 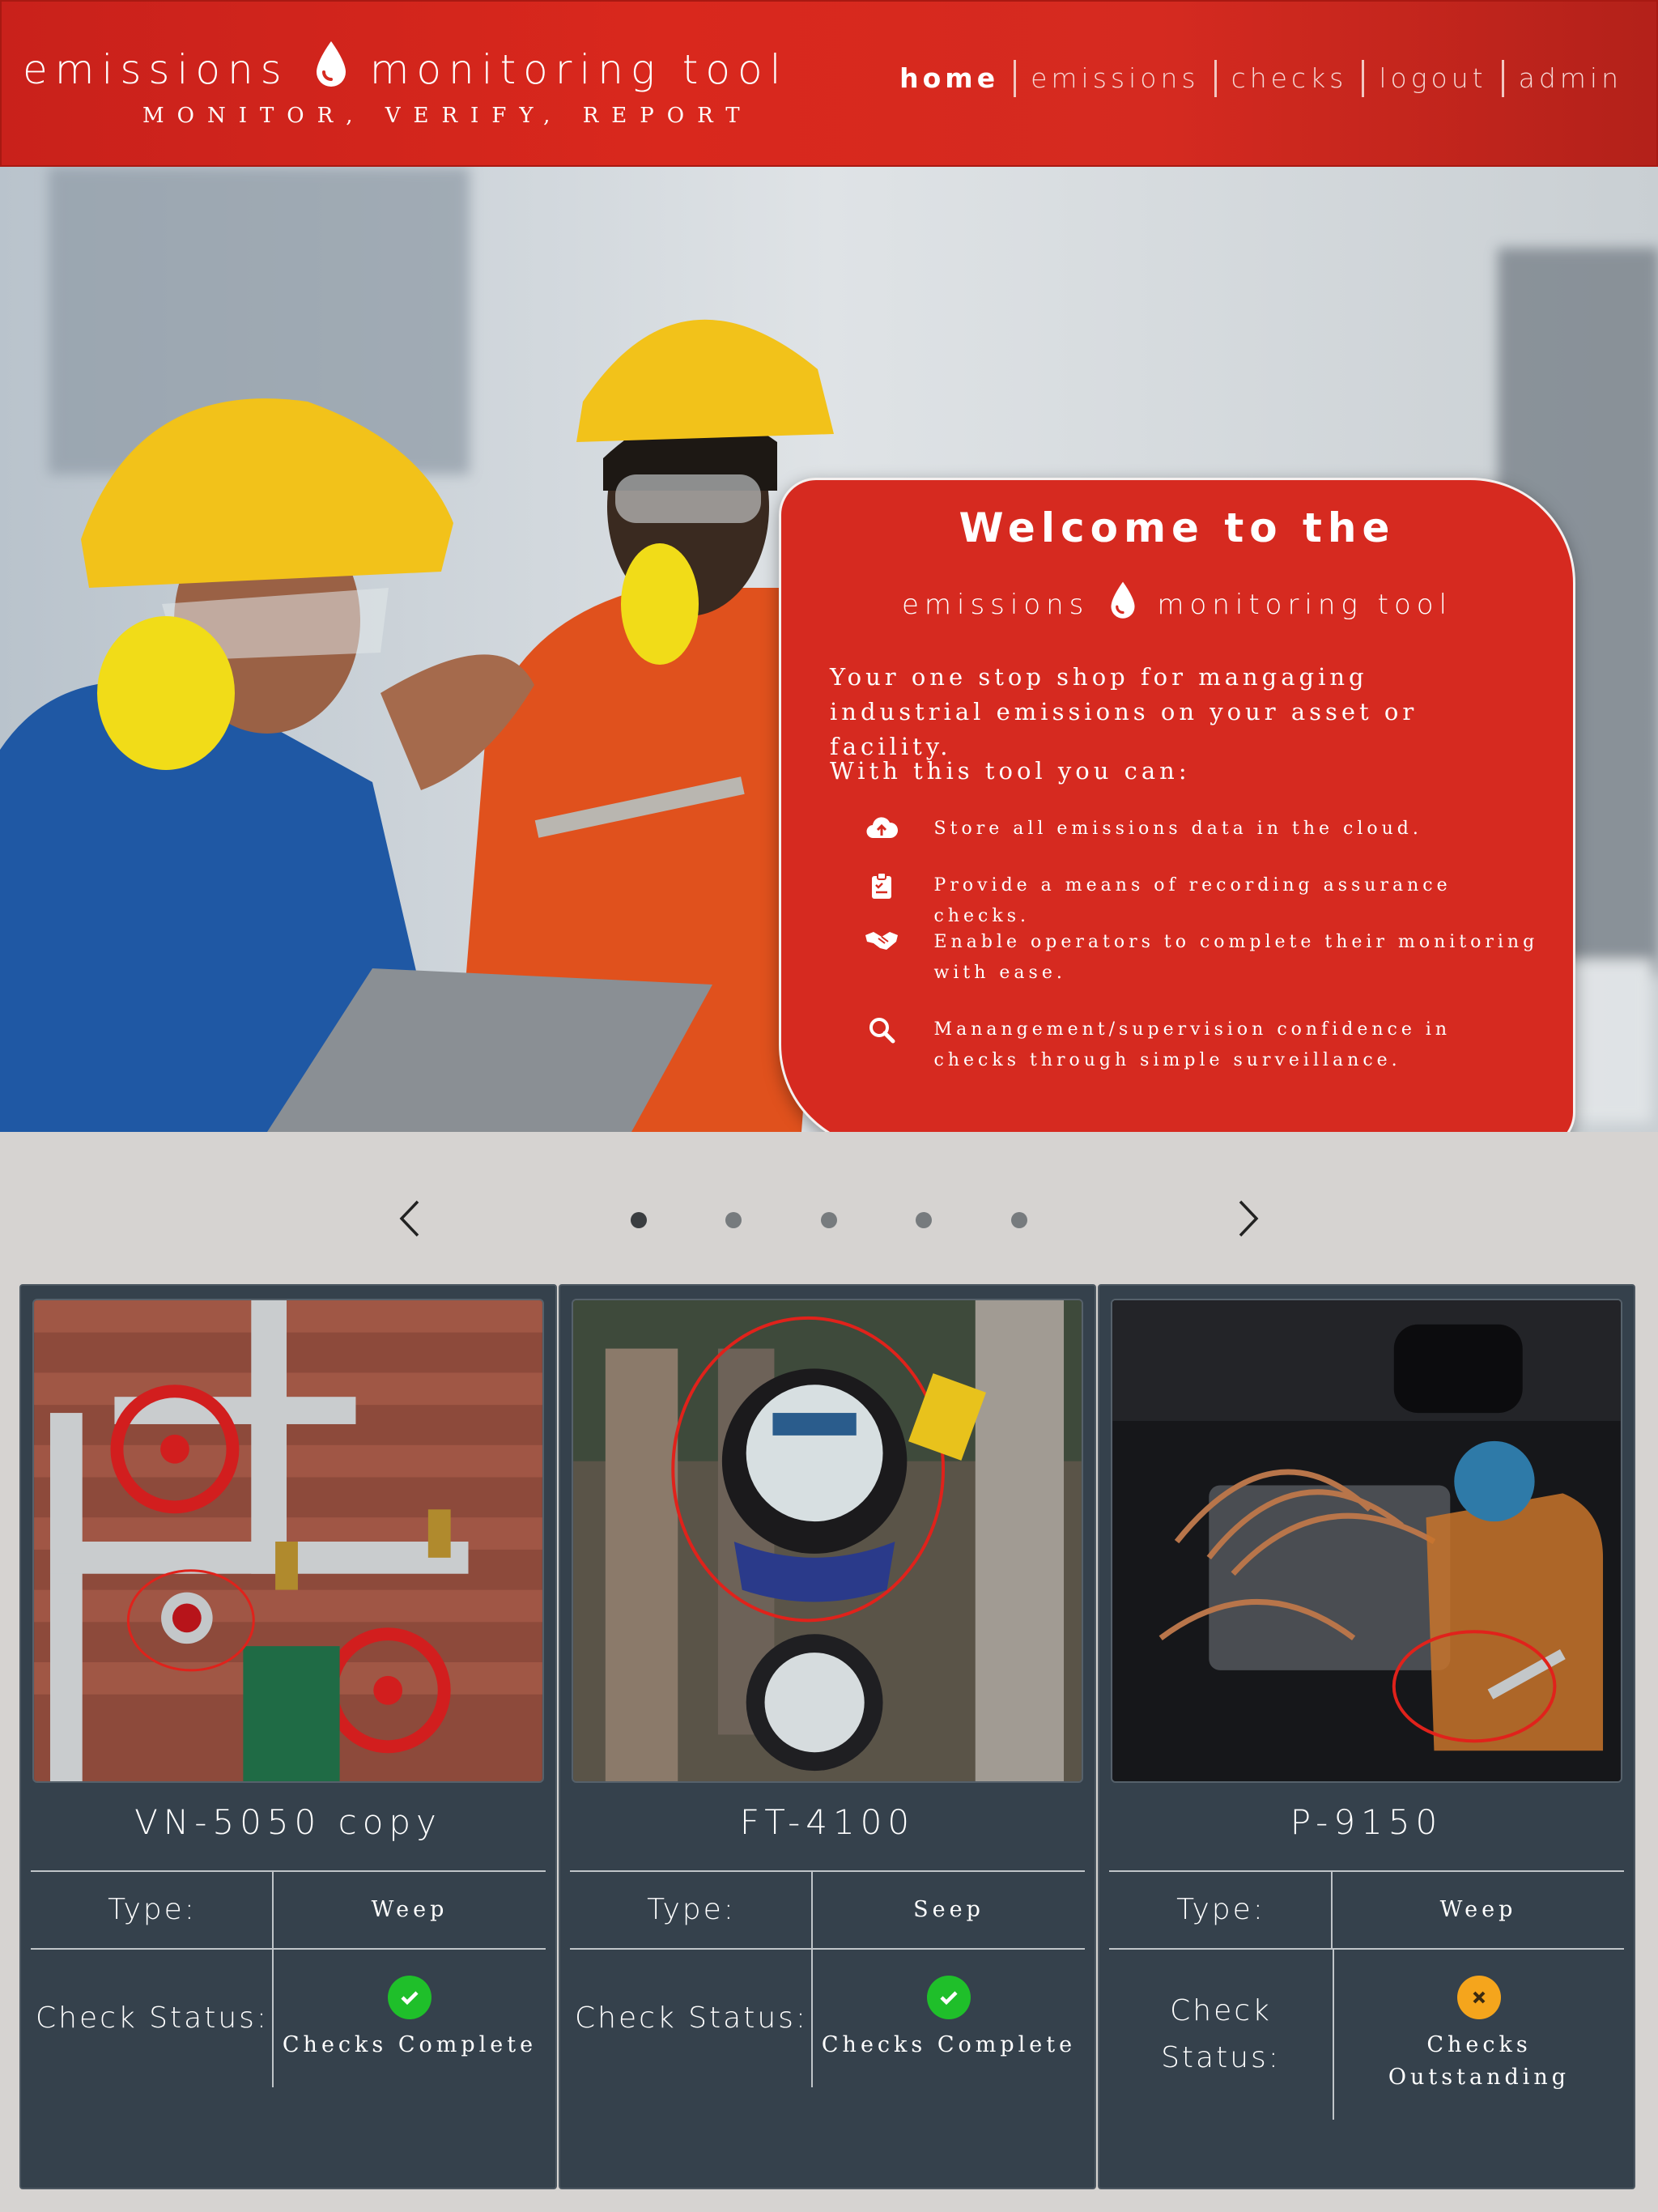 I want to click on asset-name: VN-5050 copy, so click(x=288, y=1822).